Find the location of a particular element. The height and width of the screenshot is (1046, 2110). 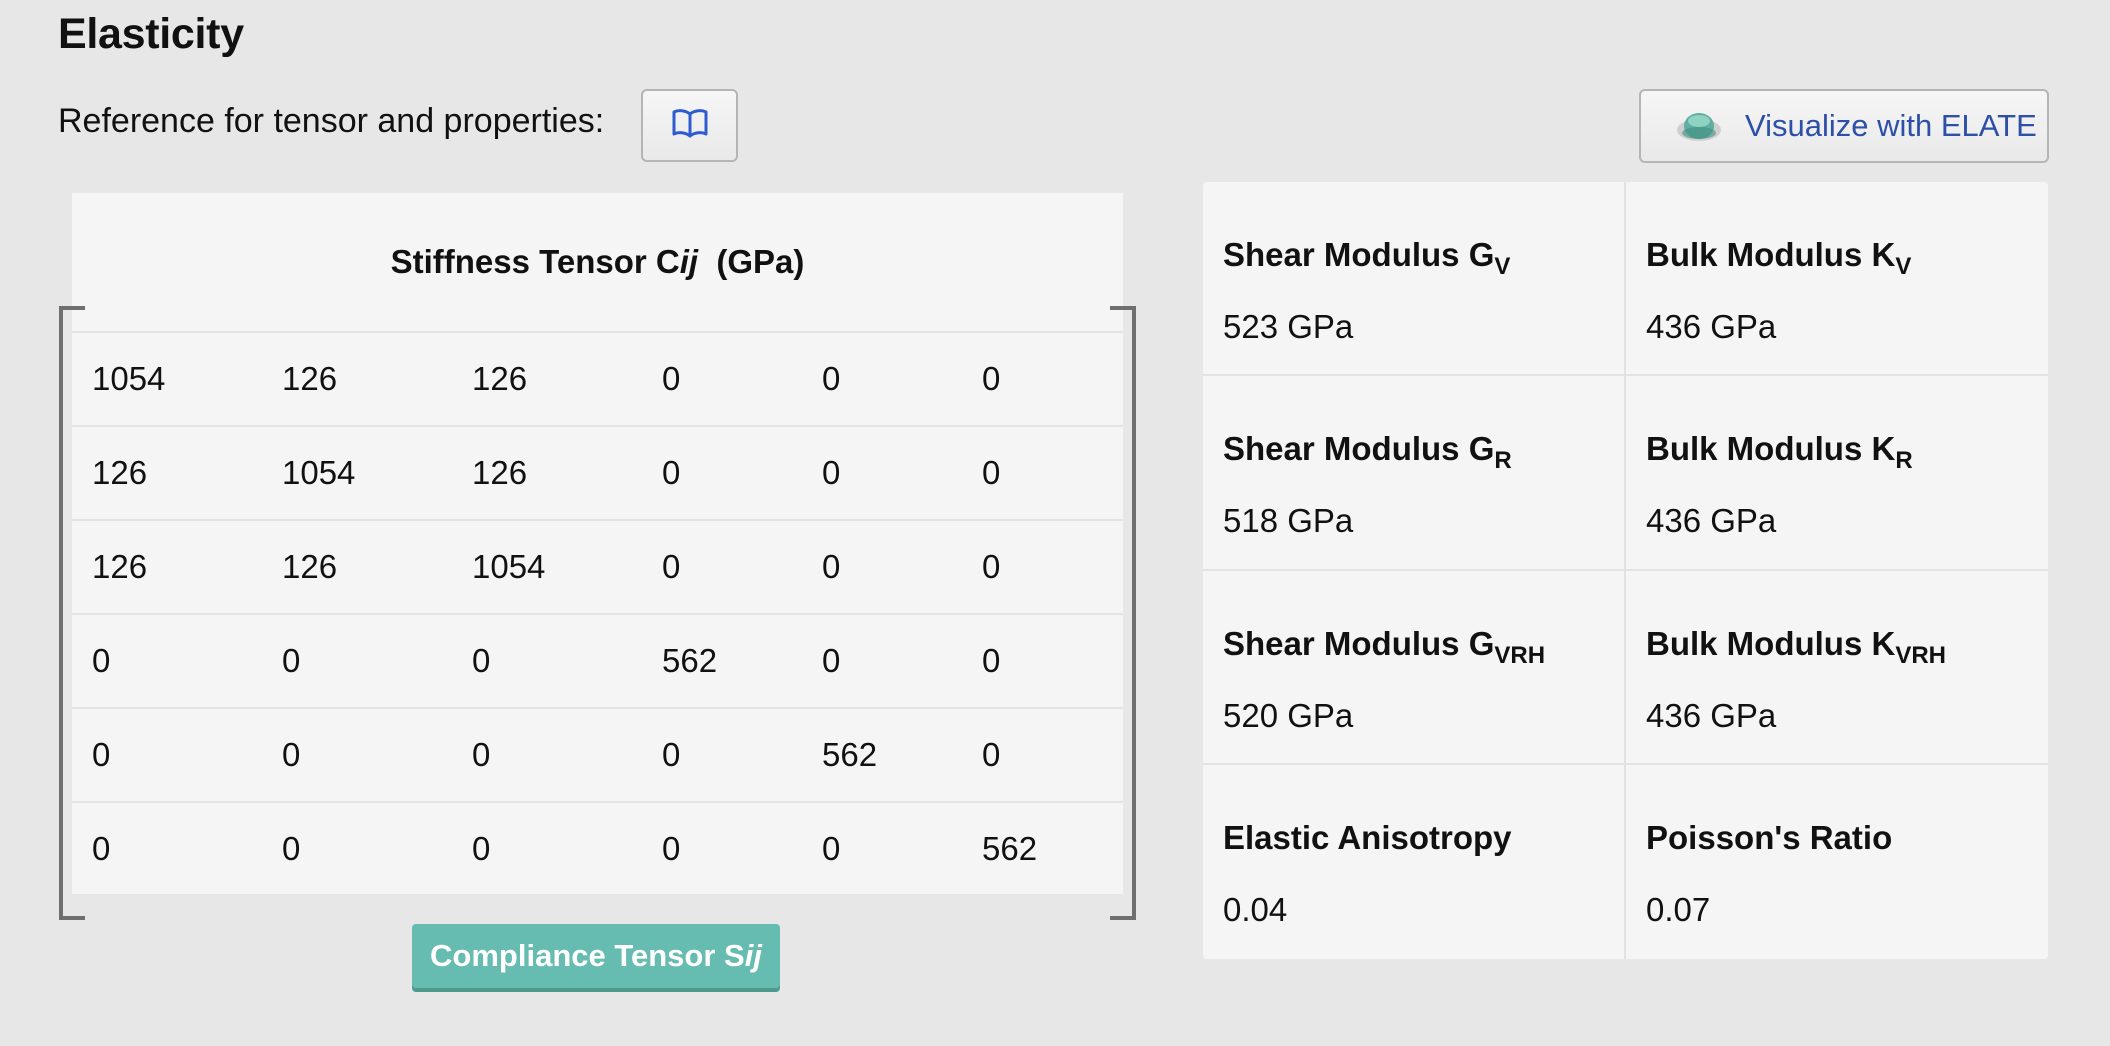

property-cell: Poisson's Ratio 0.07 is located at coordinates (1837, 862).